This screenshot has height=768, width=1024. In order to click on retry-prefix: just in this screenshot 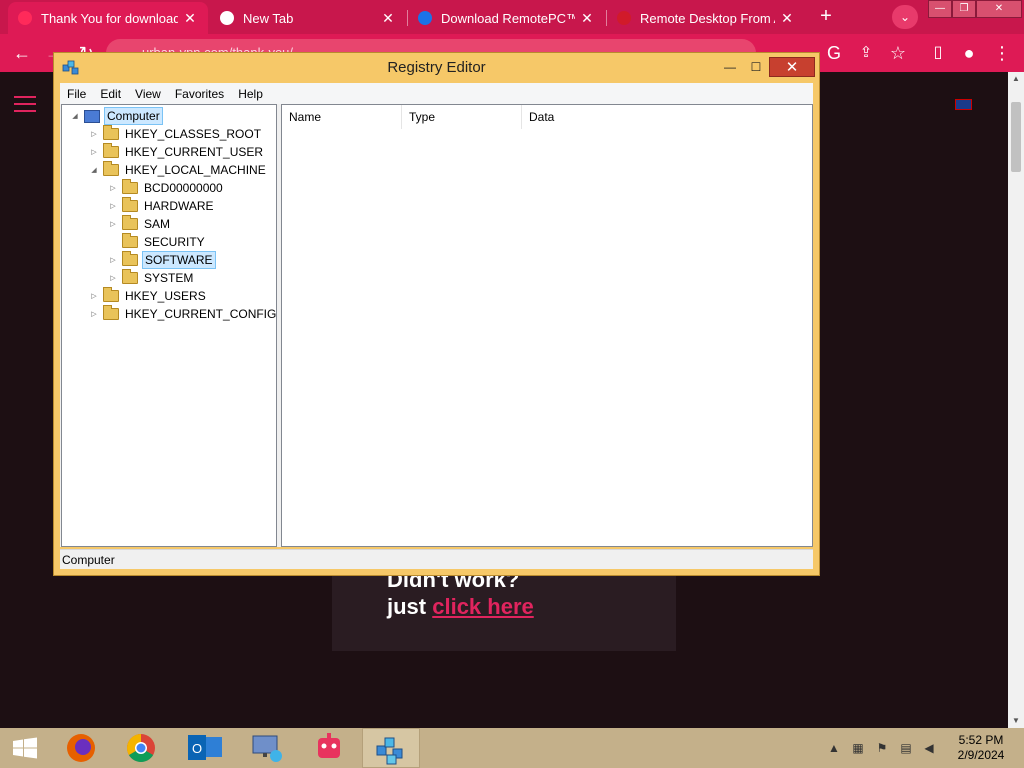, I will do `click(410, 606)`.